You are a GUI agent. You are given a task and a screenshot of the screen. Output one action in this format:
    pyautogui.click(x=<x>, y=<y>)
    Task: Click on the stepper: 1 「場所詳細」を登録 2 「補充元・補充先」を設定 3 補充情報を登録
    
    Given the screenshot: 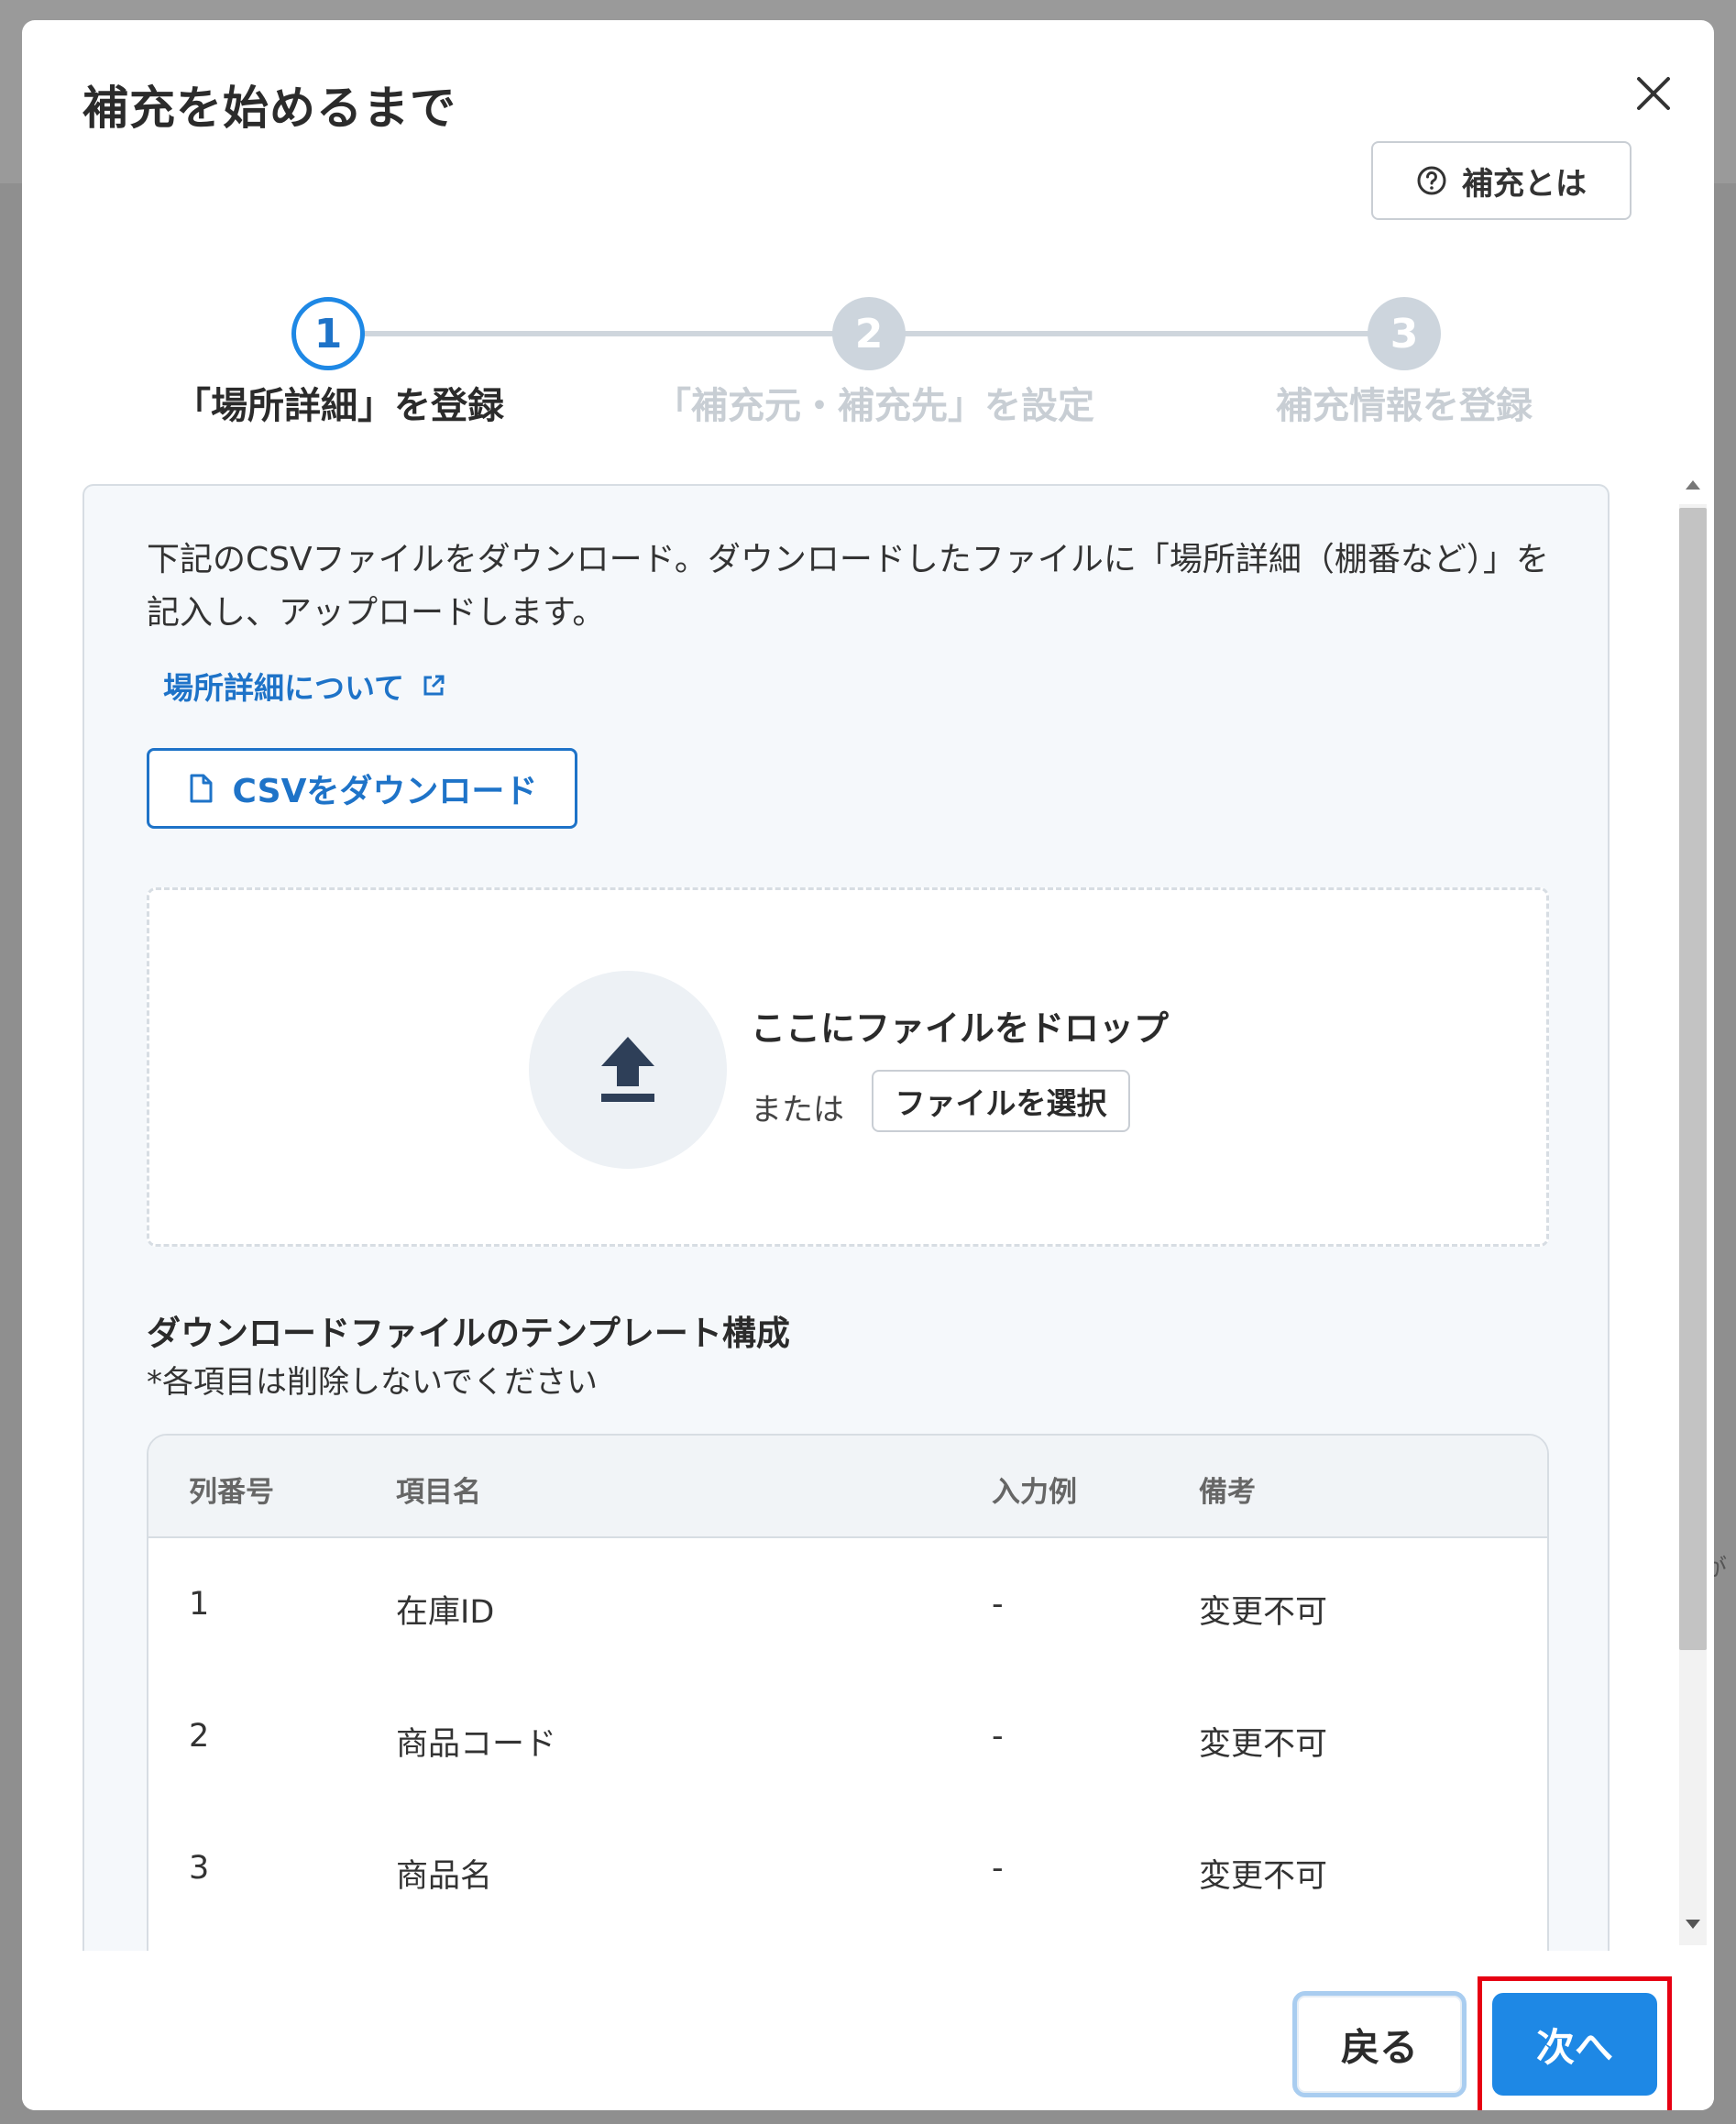 What is the action you would take?
    pyautogui.click(x=868, y=359)
    